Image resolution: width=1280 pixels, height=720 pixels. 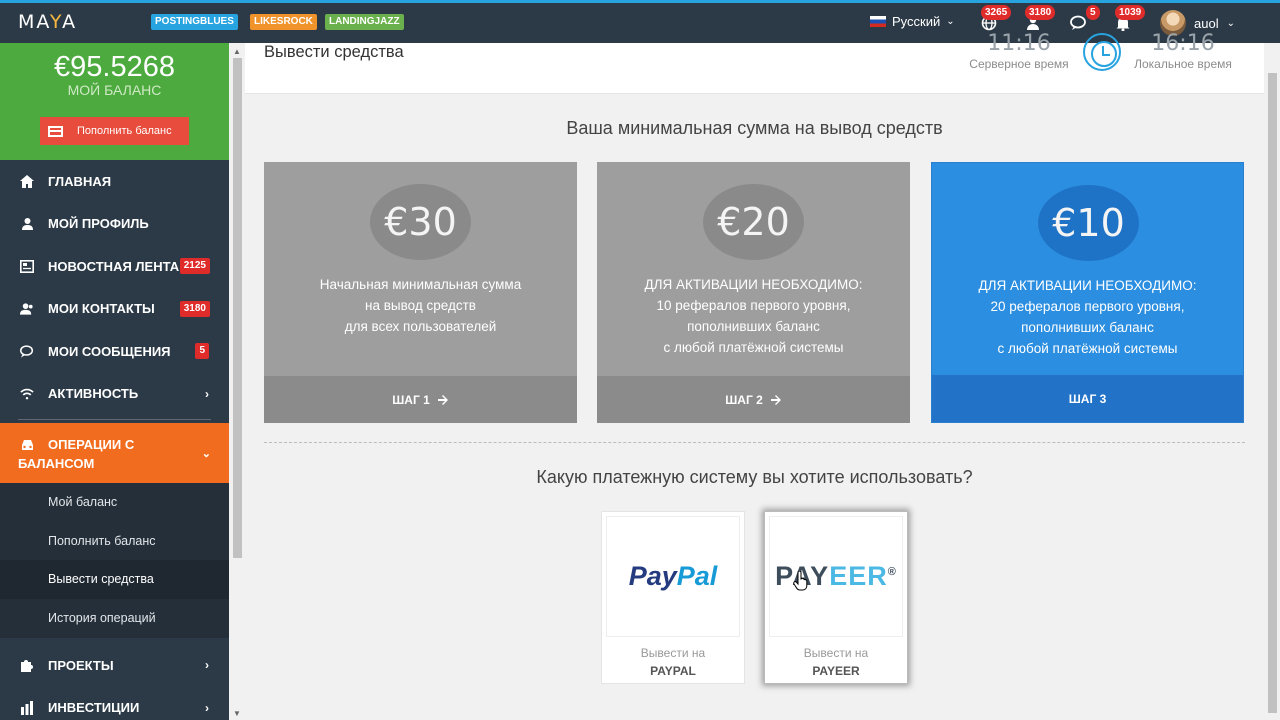 I want to click on page-scroll-thumb, so click(x=1272, y=393).